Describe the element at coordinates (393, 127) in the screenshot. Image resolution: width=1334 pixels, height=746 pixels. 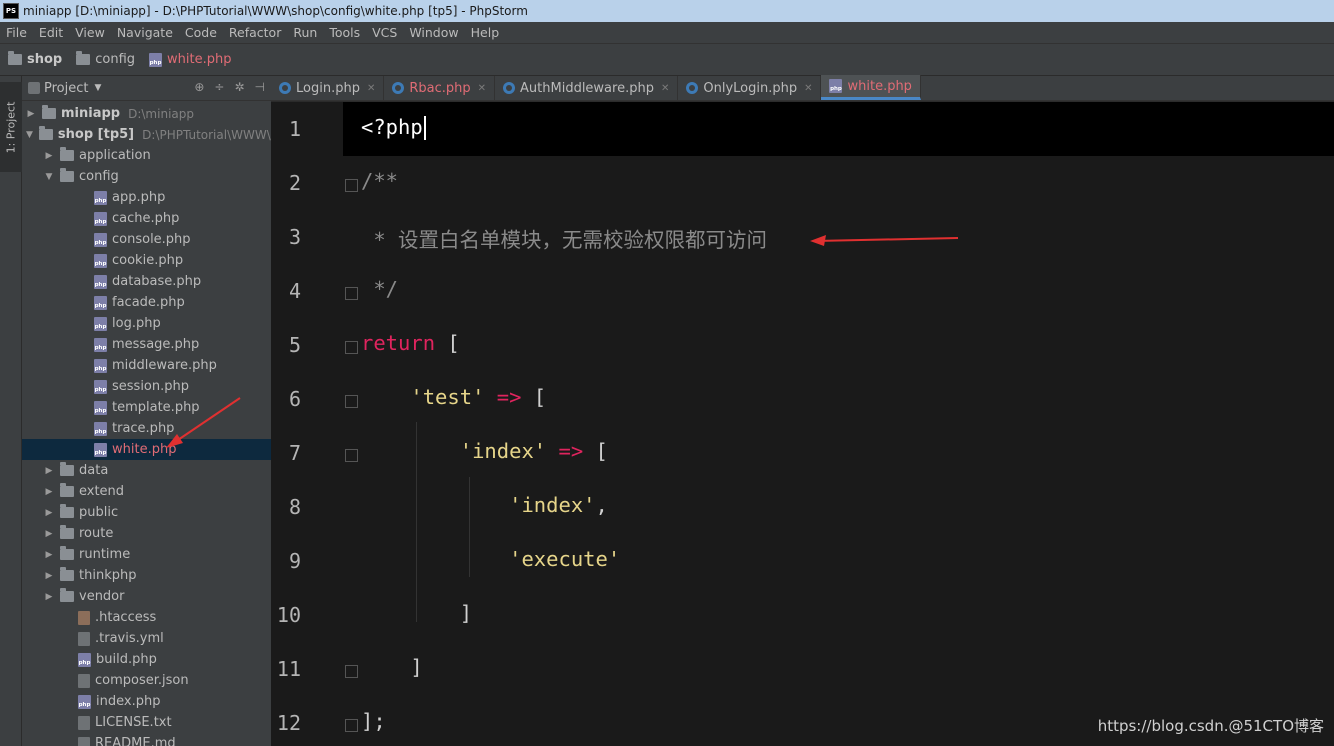
I see `code-line: <?php` at that location.